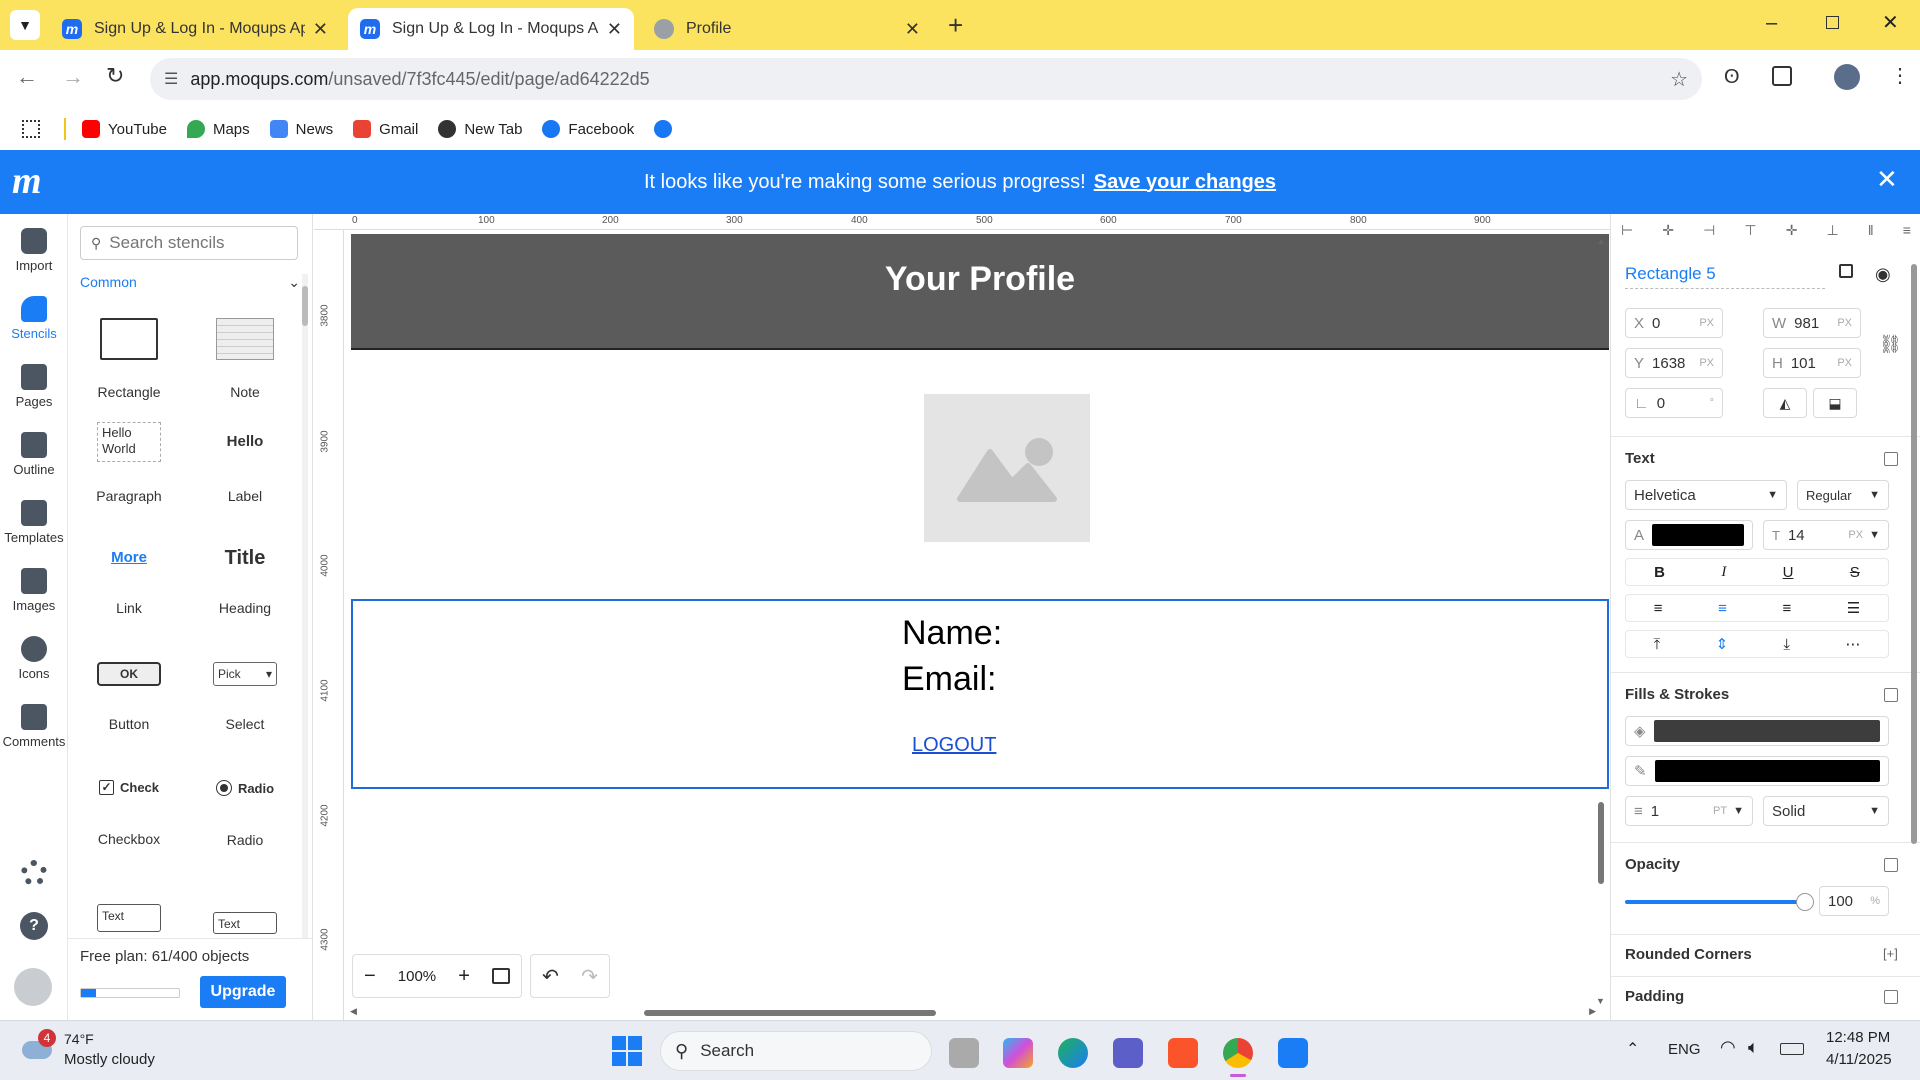 Image resolution: width=1920 pixels, height=1080 pixels. I want to click on clock-date: 4/11/2025, so click(1859, 1059).